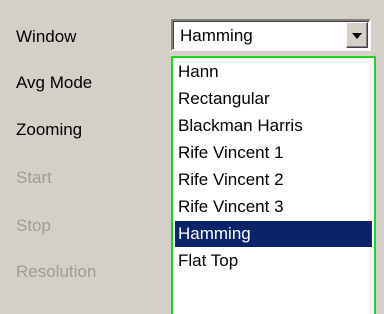 The height and width of the screenshot is (314, 384). I want to click on window-label: Window, so click(46, 36).